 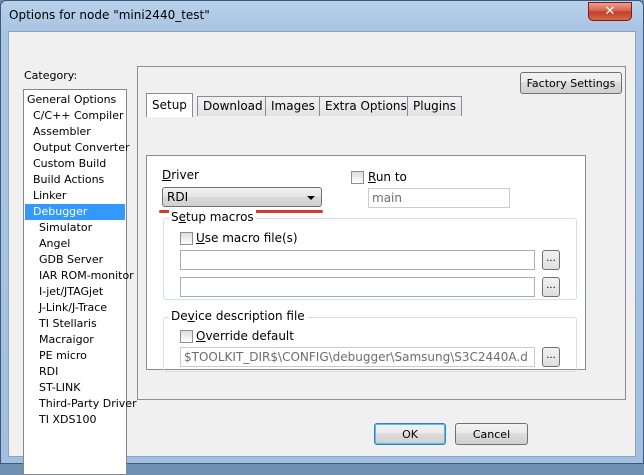 What do you see at coordinates (434, 106) in the screenshot?
I see `tab-plugins: Plugins` at bounding box center [434, 106].